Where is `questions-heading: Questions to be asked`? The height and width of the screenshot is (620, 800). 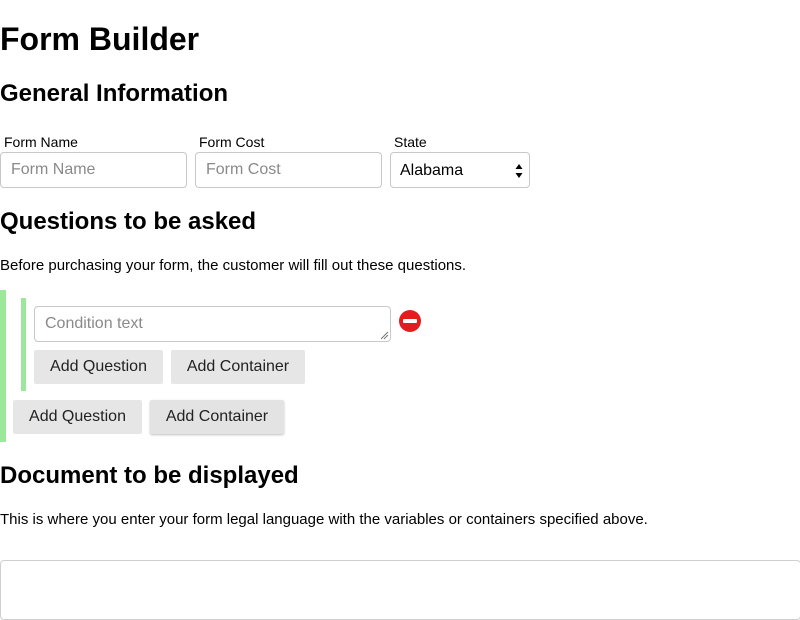 questions-heading: Questions to be asked is located at coordinates (128, 221).